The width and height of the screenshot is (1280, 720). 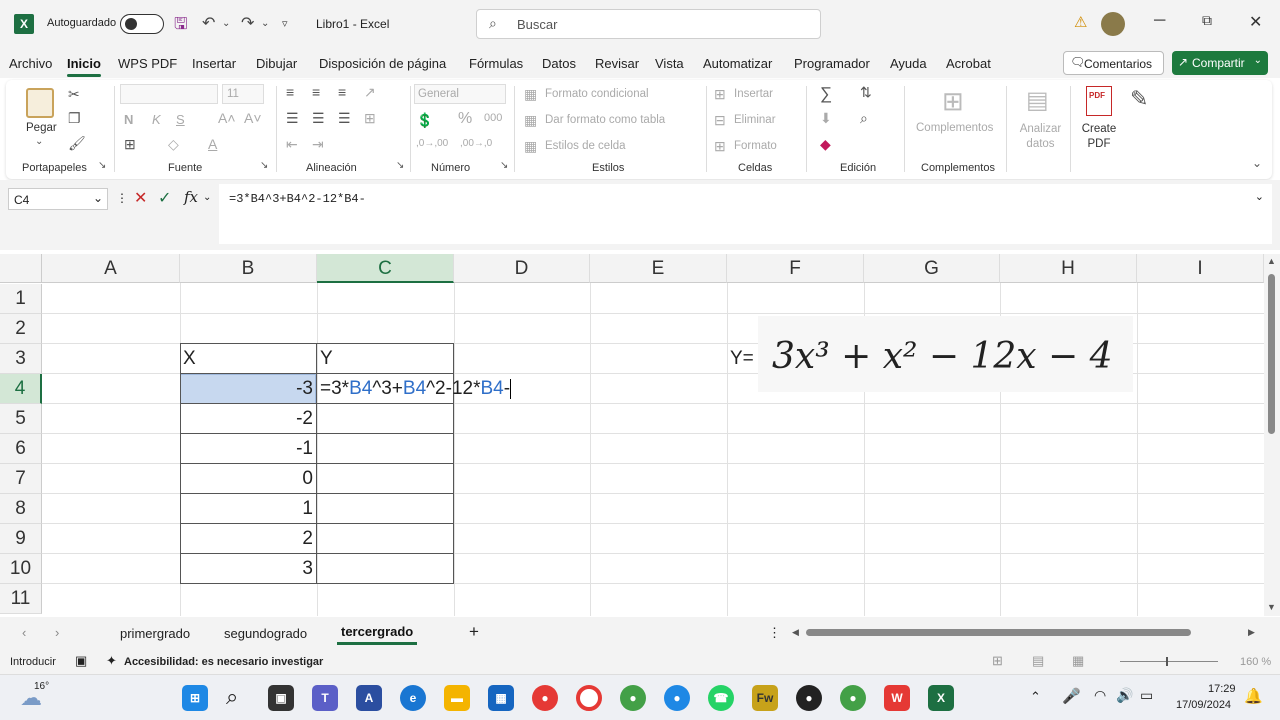 What do you see at coordinates (753, 94) in the screenshot?
I see `insert-cells-button: Insertar` at bounding box center [753, 94].